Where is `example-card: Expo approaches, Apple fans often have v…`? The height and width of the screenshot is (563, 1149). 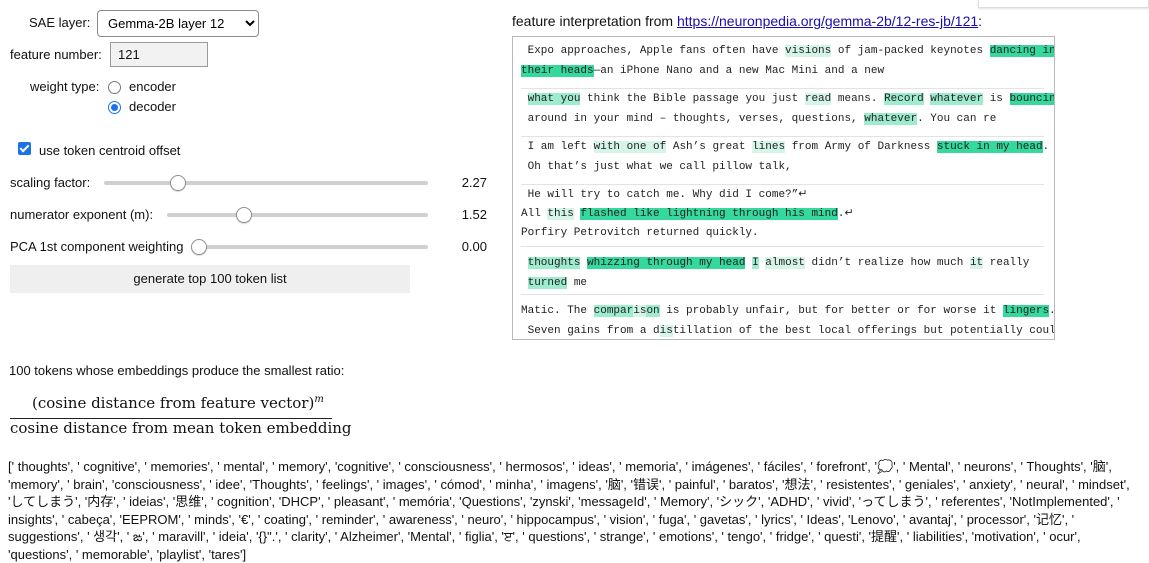
example-card: Expo approaches, Apple fans often have v… is located at coordinates (787, 65).